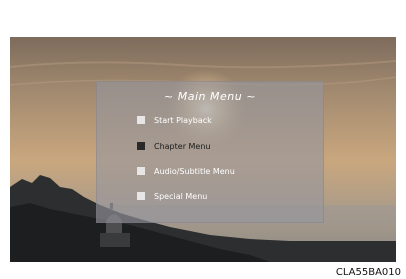  What do you see at coordinates (210, 96) in the screenshot?
I see `main-menu-title: ~ Main Menu ~` at bounding box center [210, 96].